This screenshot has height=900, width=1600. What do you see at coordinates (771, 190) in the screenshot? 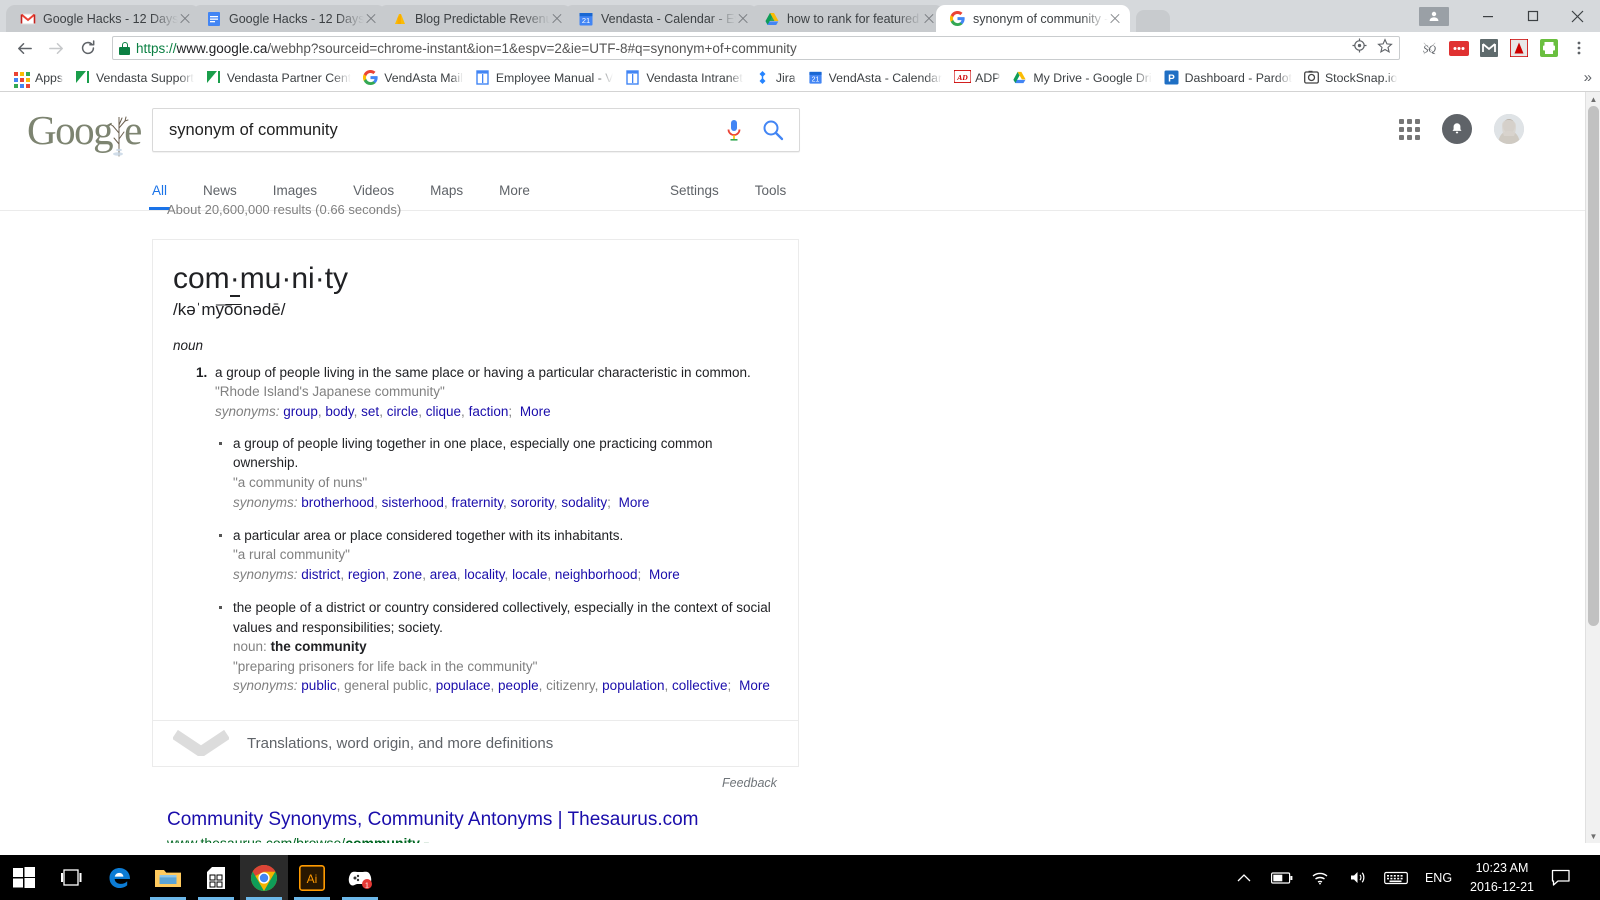
I see `tools-button: Tools` at bounding box center [771, 190].